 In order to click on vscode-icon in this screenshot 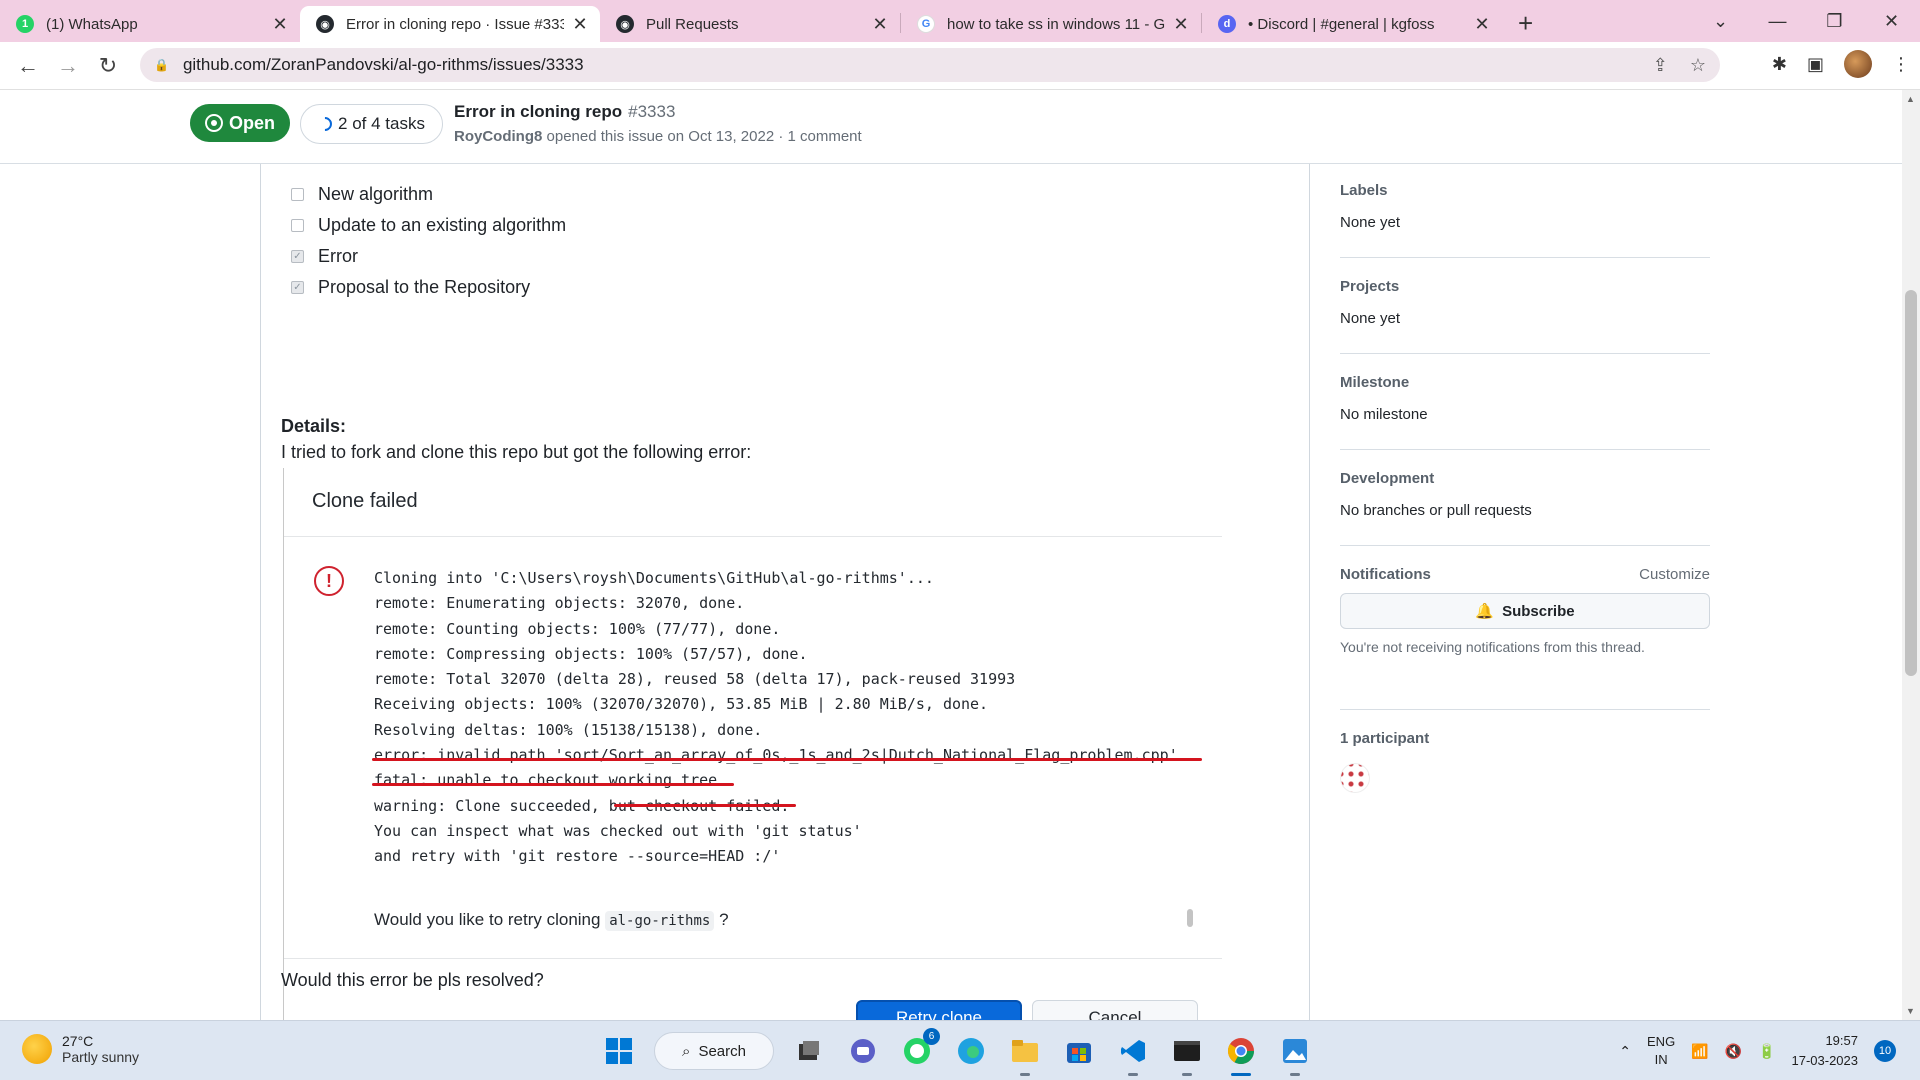, I will do `click(1133, 1054)`.